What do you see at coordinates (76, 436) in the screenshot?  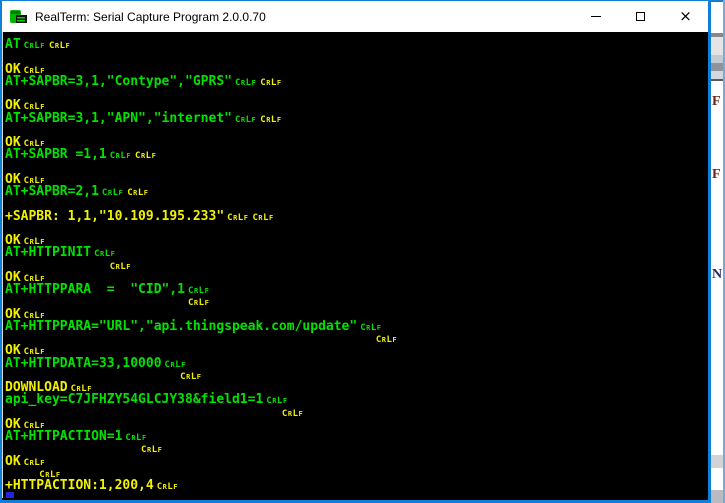 I see `terminal-line: AT+HTTPACTION=1 CRLF` at bounding box center [76, 436].